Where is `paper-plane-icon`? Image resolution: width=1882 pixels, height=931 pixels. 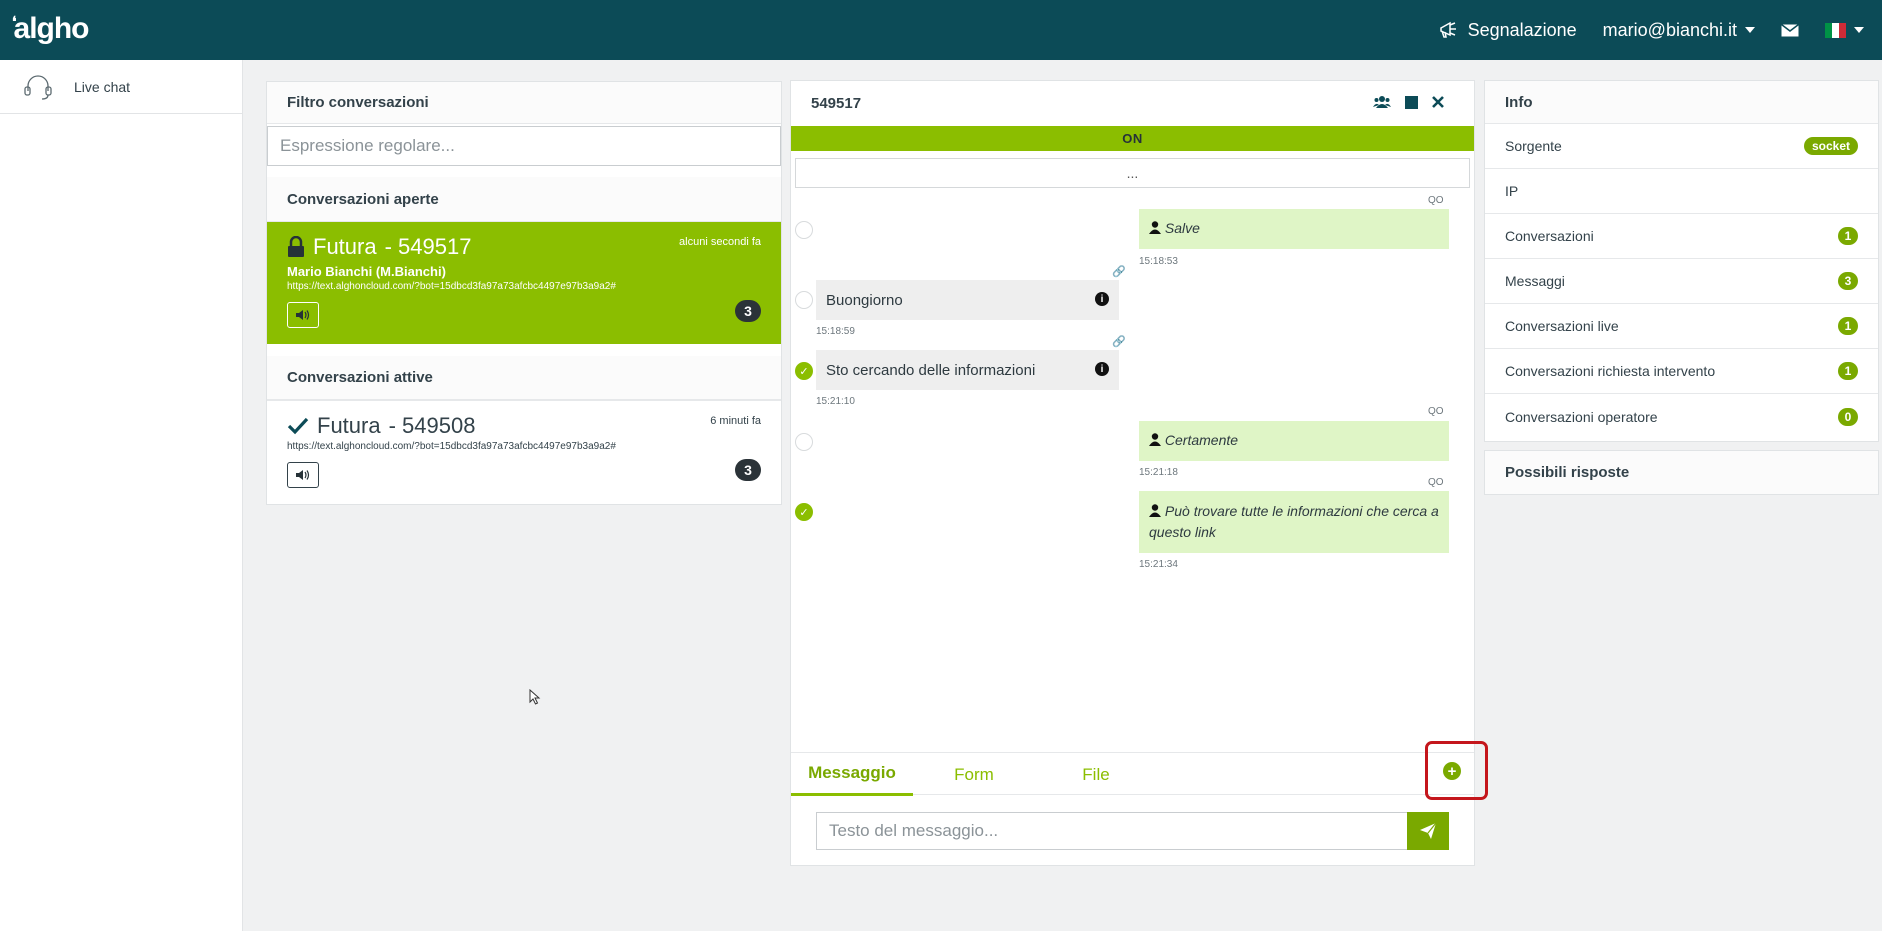
paper-plane-icon is located at coordinates (1428, 830).